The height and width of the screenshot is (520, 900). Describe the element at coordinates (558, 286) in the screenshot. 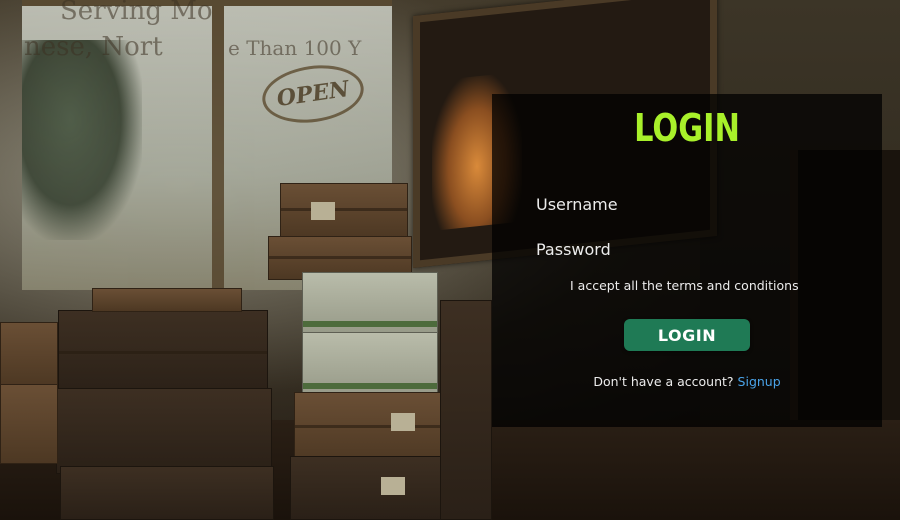

I see `terms-checkbox` at that location.